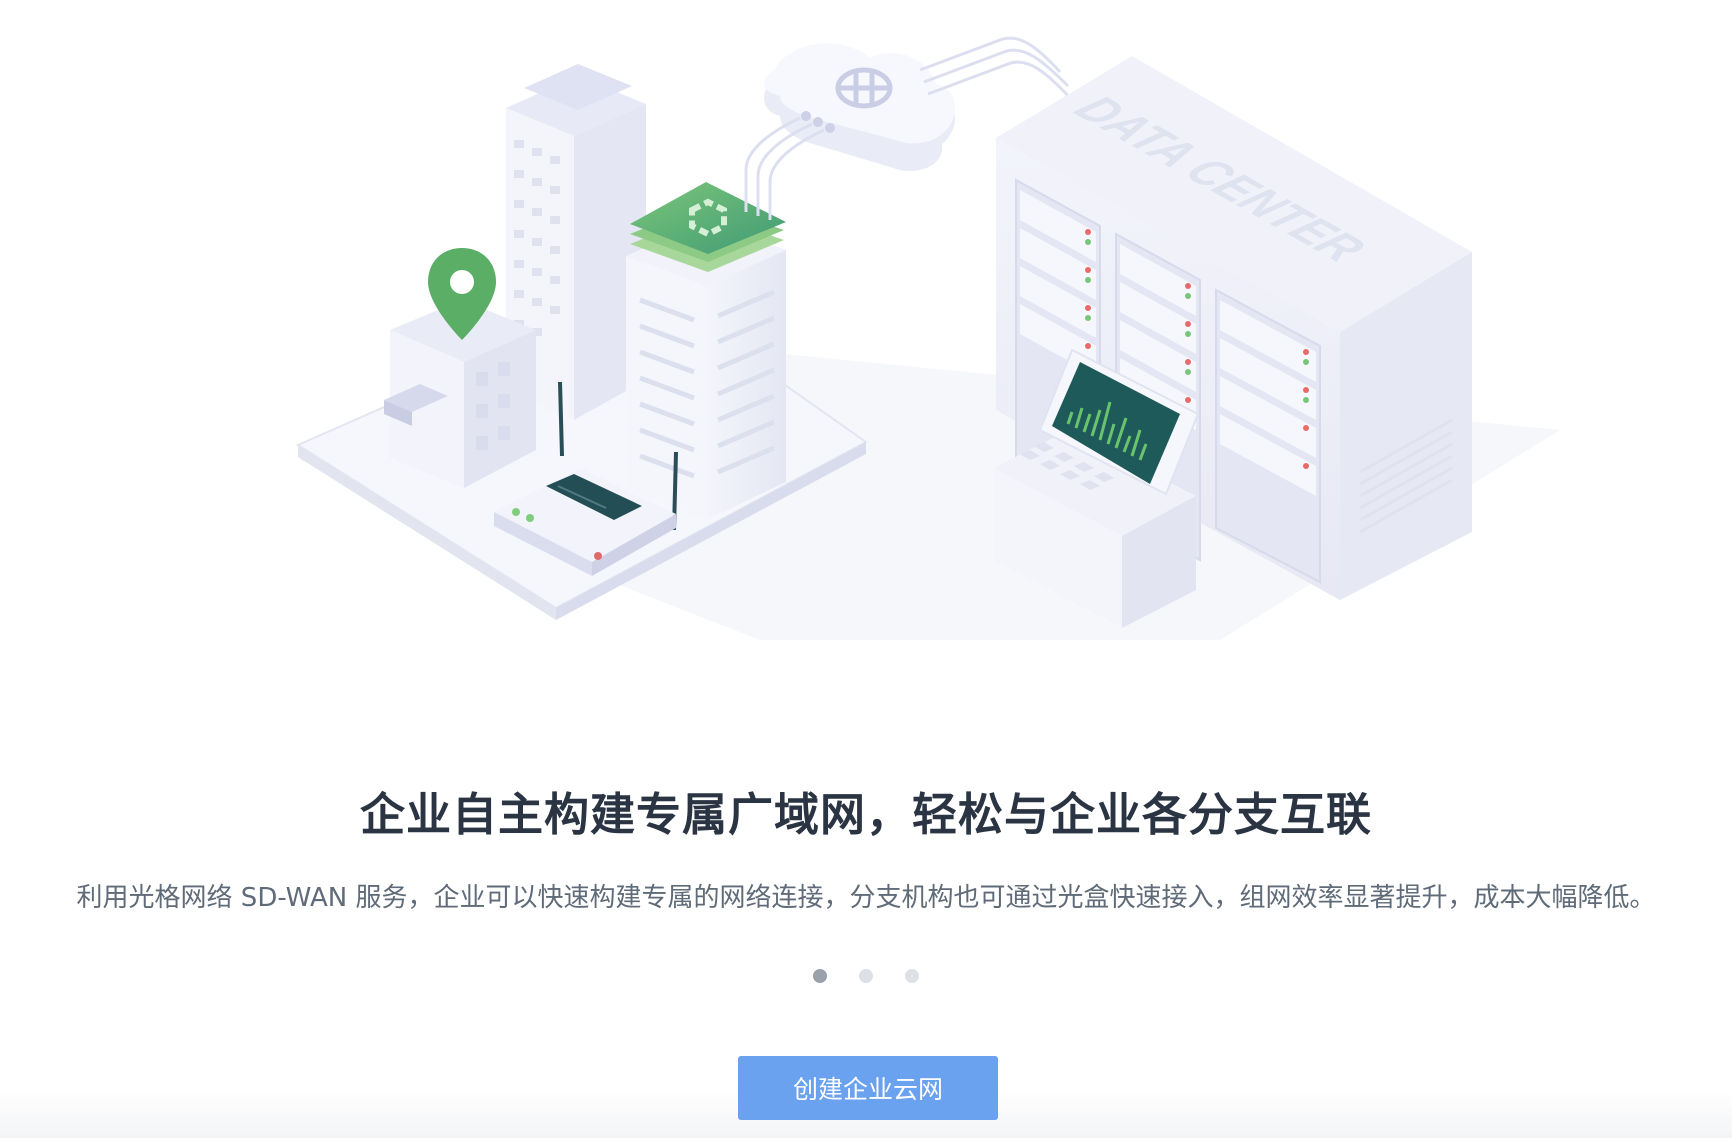 This screenshot has height=1138, width=1732. I want to click on green-top-building, so click(706, 351).